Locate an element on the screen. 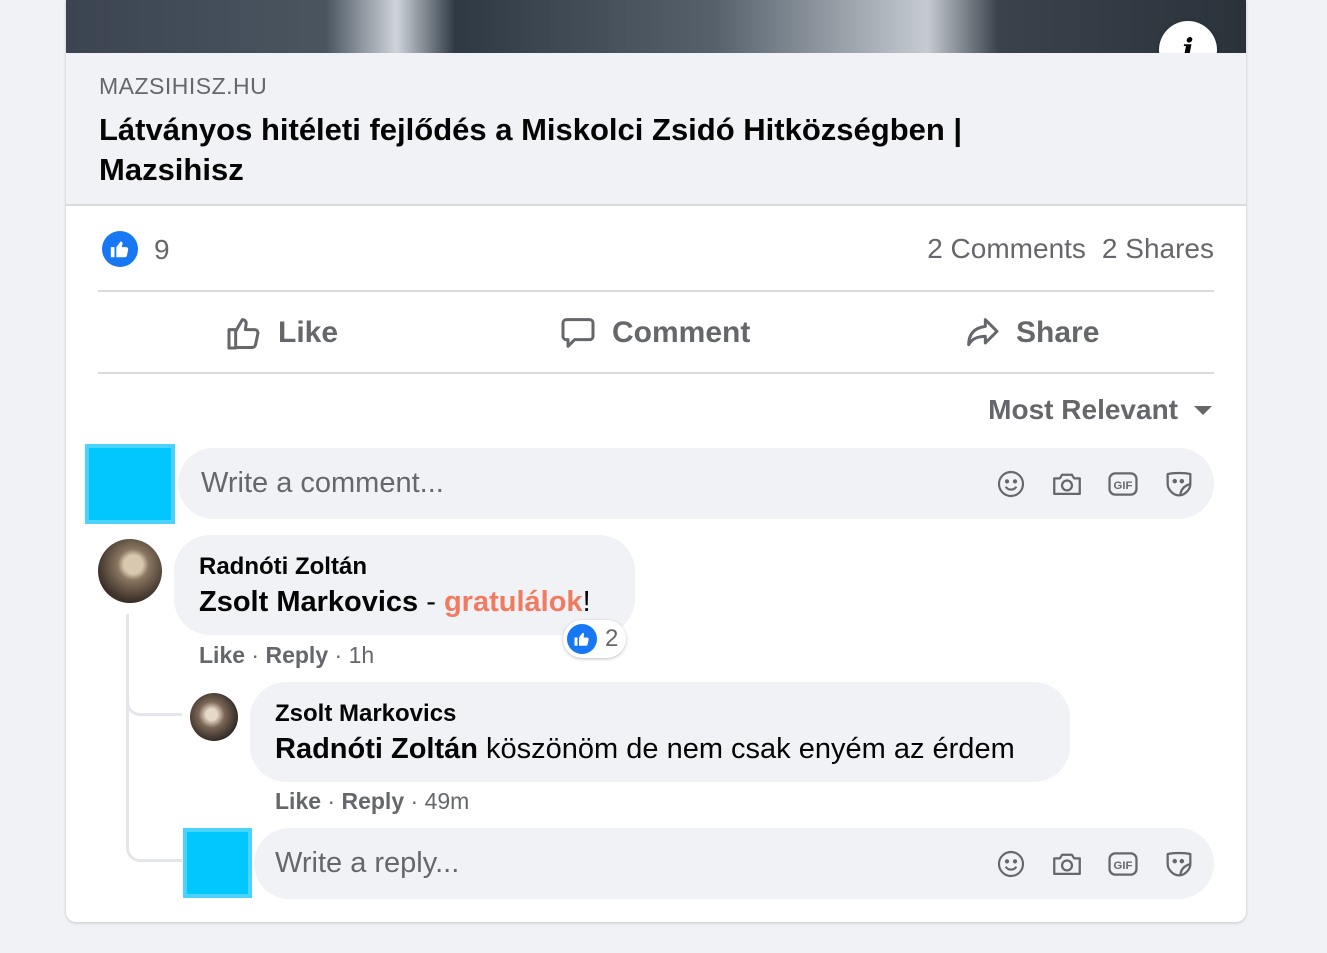 The height and width of the screenshot is (953, 1327). link-domain: MAZSIHISZ.HU is located at coordinates (183, 86).